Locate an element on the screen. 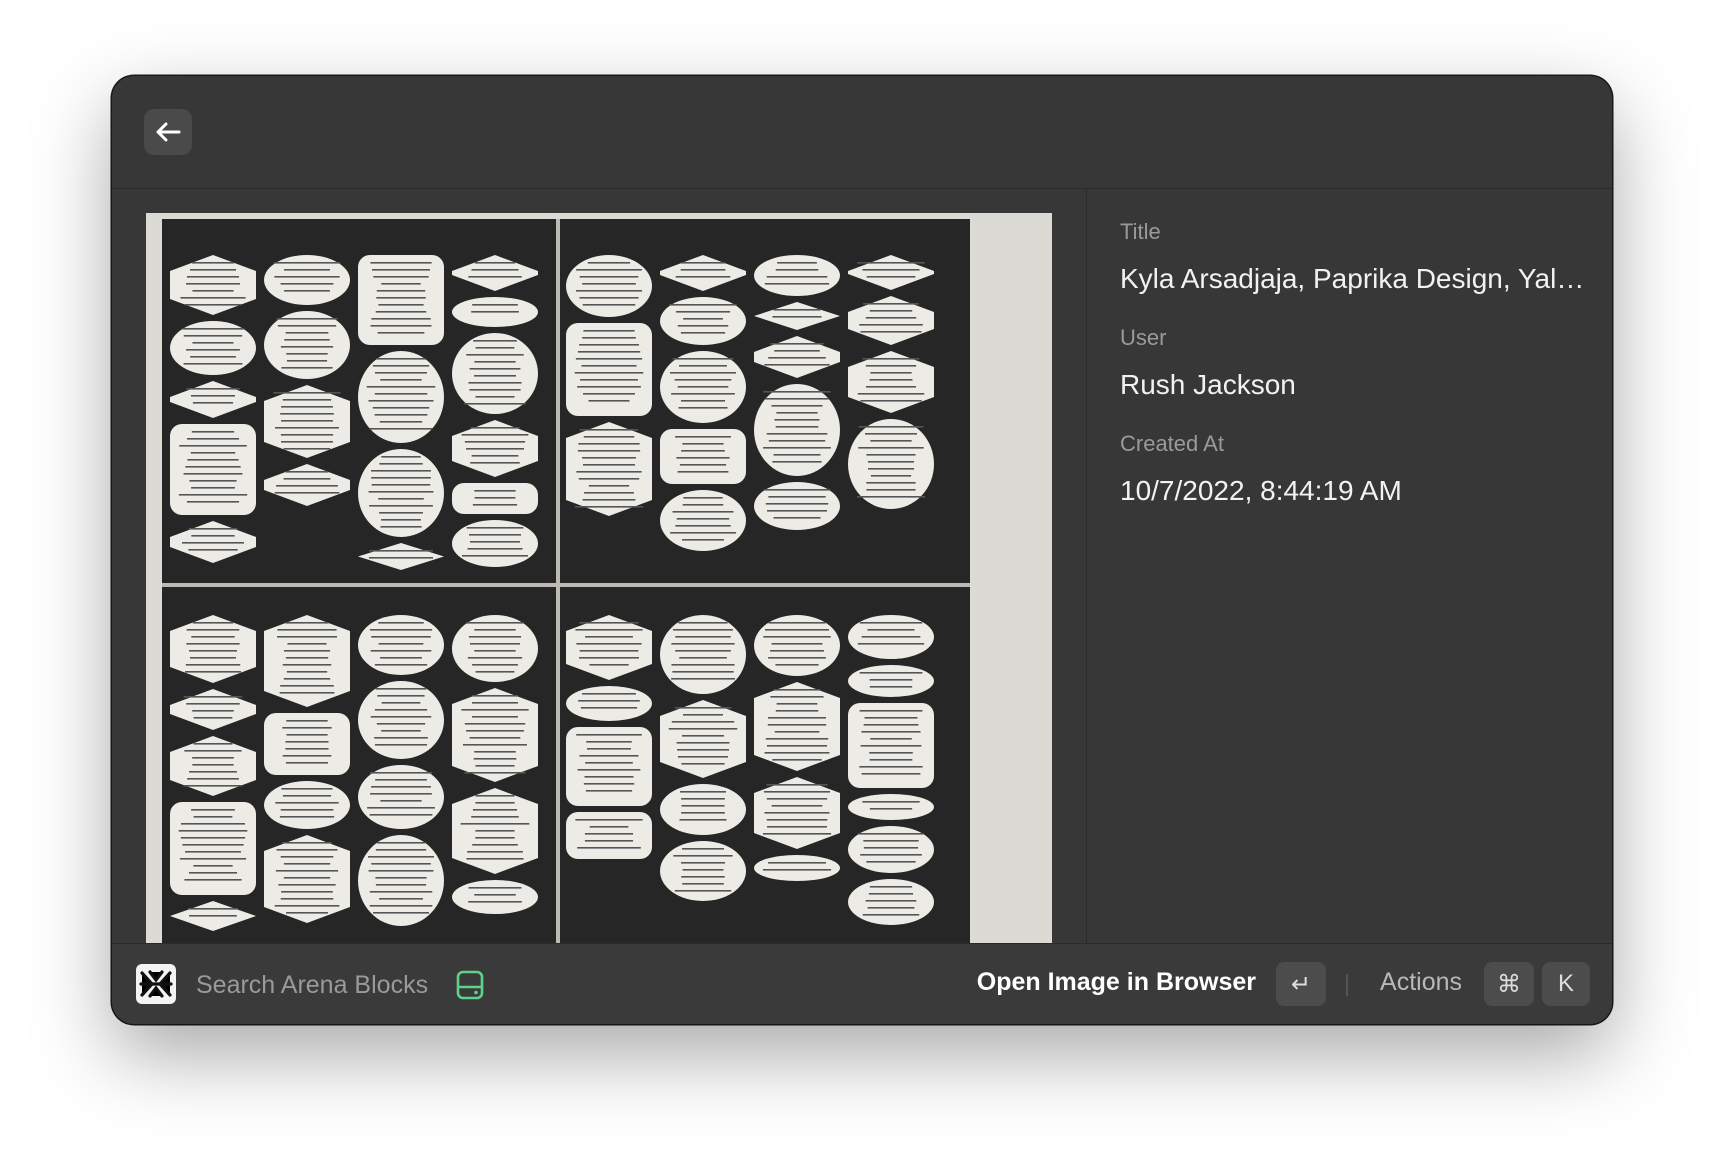  action-separator is located at coordinates (1347, 985).